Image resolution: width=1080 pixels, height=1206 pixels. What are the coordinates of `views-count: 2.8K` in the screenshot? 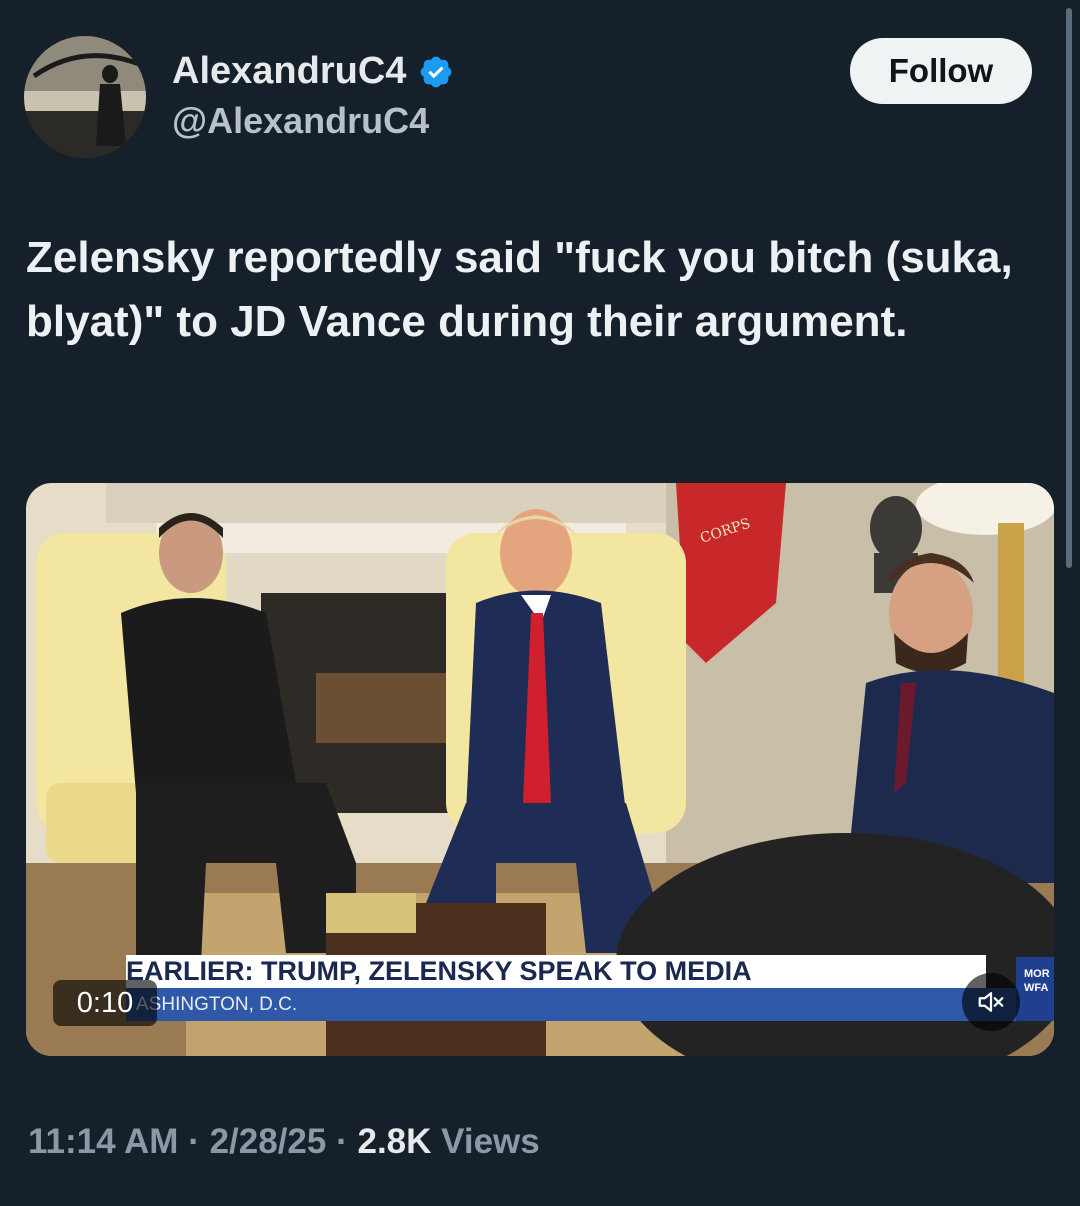 It's located at (394, 1141).